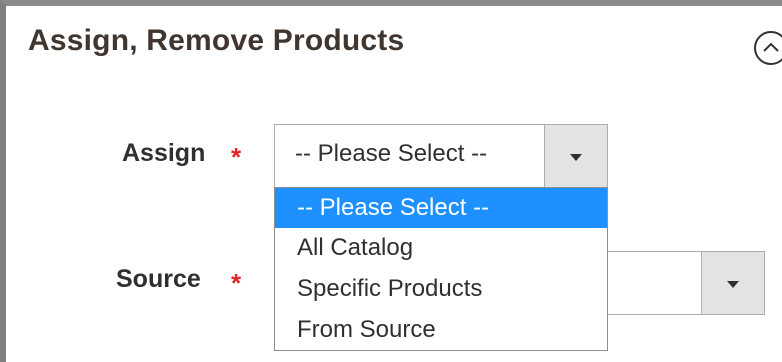  What do you see at coordinates (158, 279) in the screenshot?
I see `source-label: Source` at bounding box center [158, 279].